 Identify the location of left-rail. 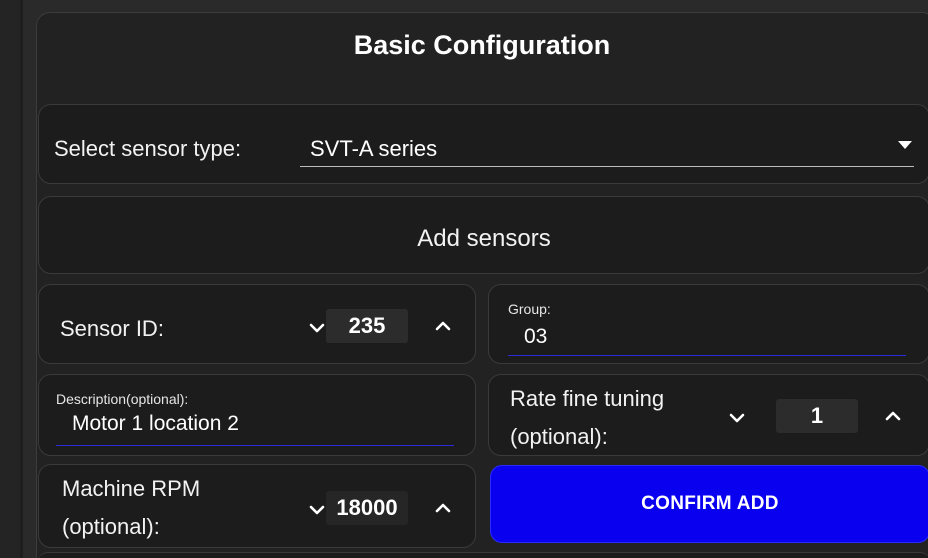
(10, 279).